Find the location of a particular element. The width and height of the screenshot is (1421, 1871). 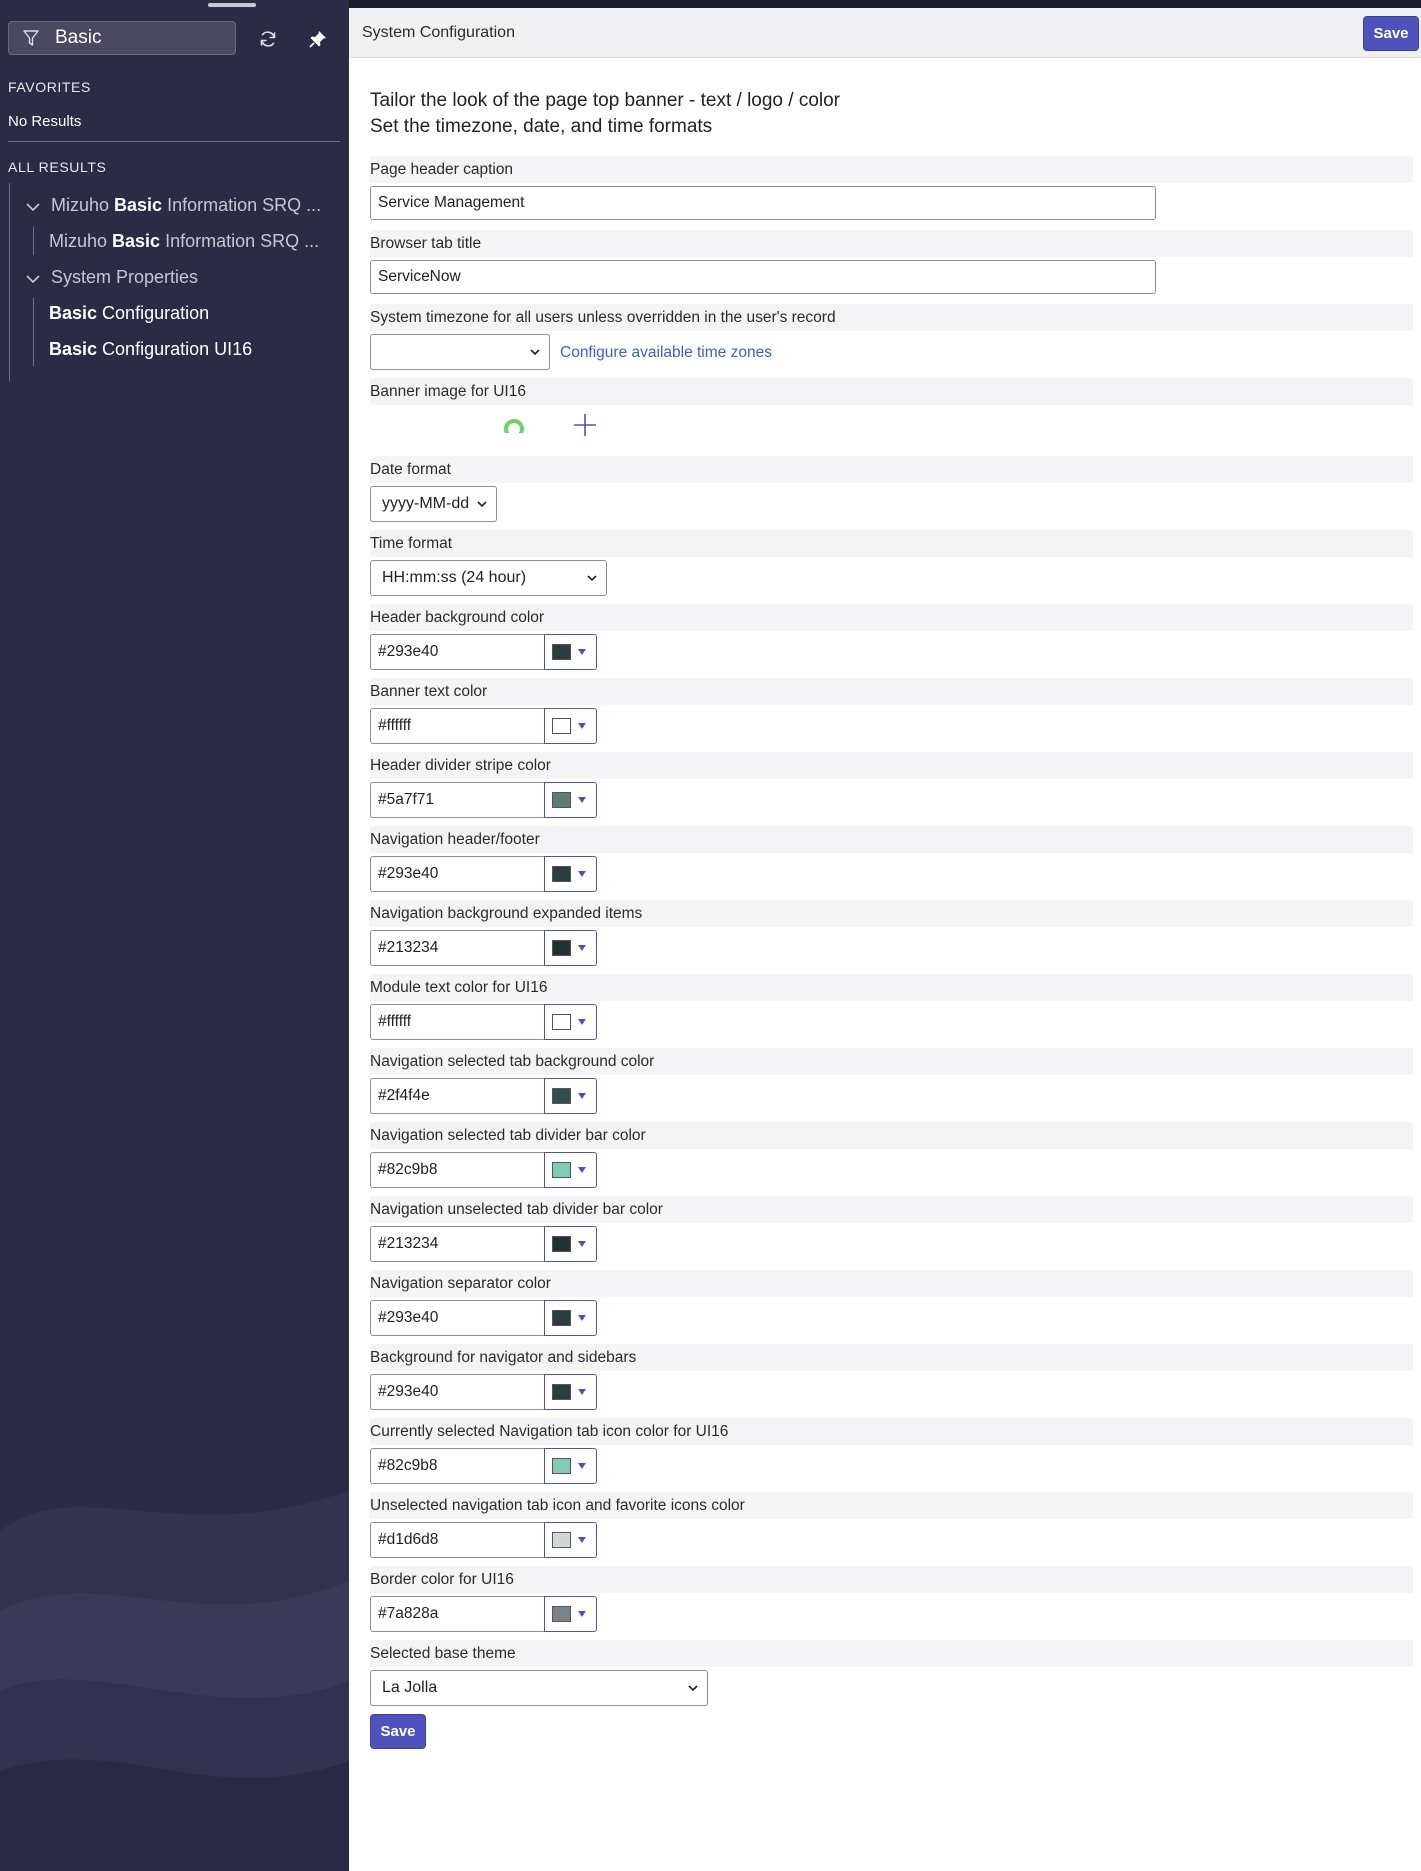

field-label: Header divider stripe color is located at coordinates (891, 765).